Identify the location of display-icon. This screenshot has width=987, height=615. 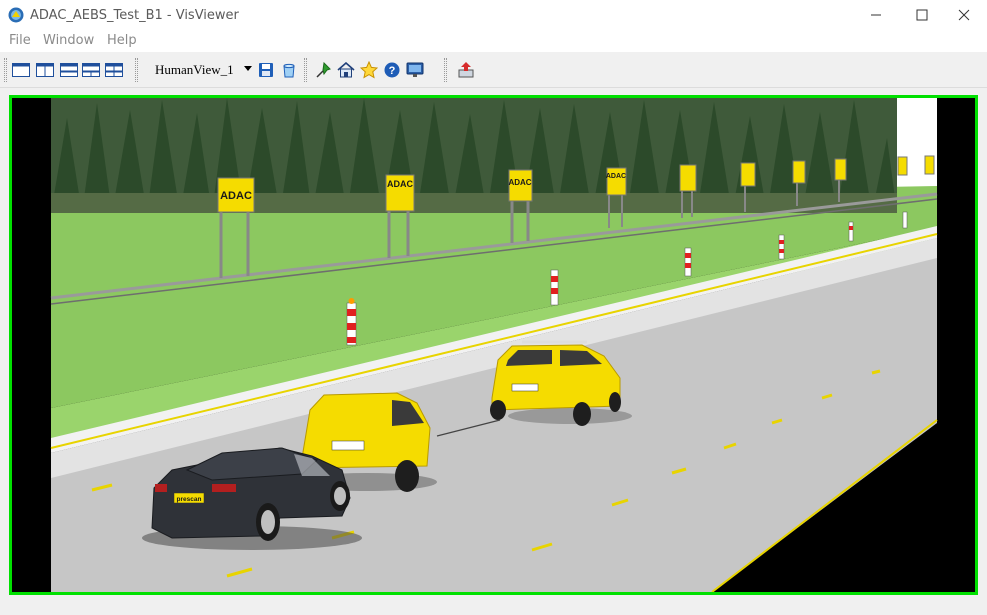
(415, 69).